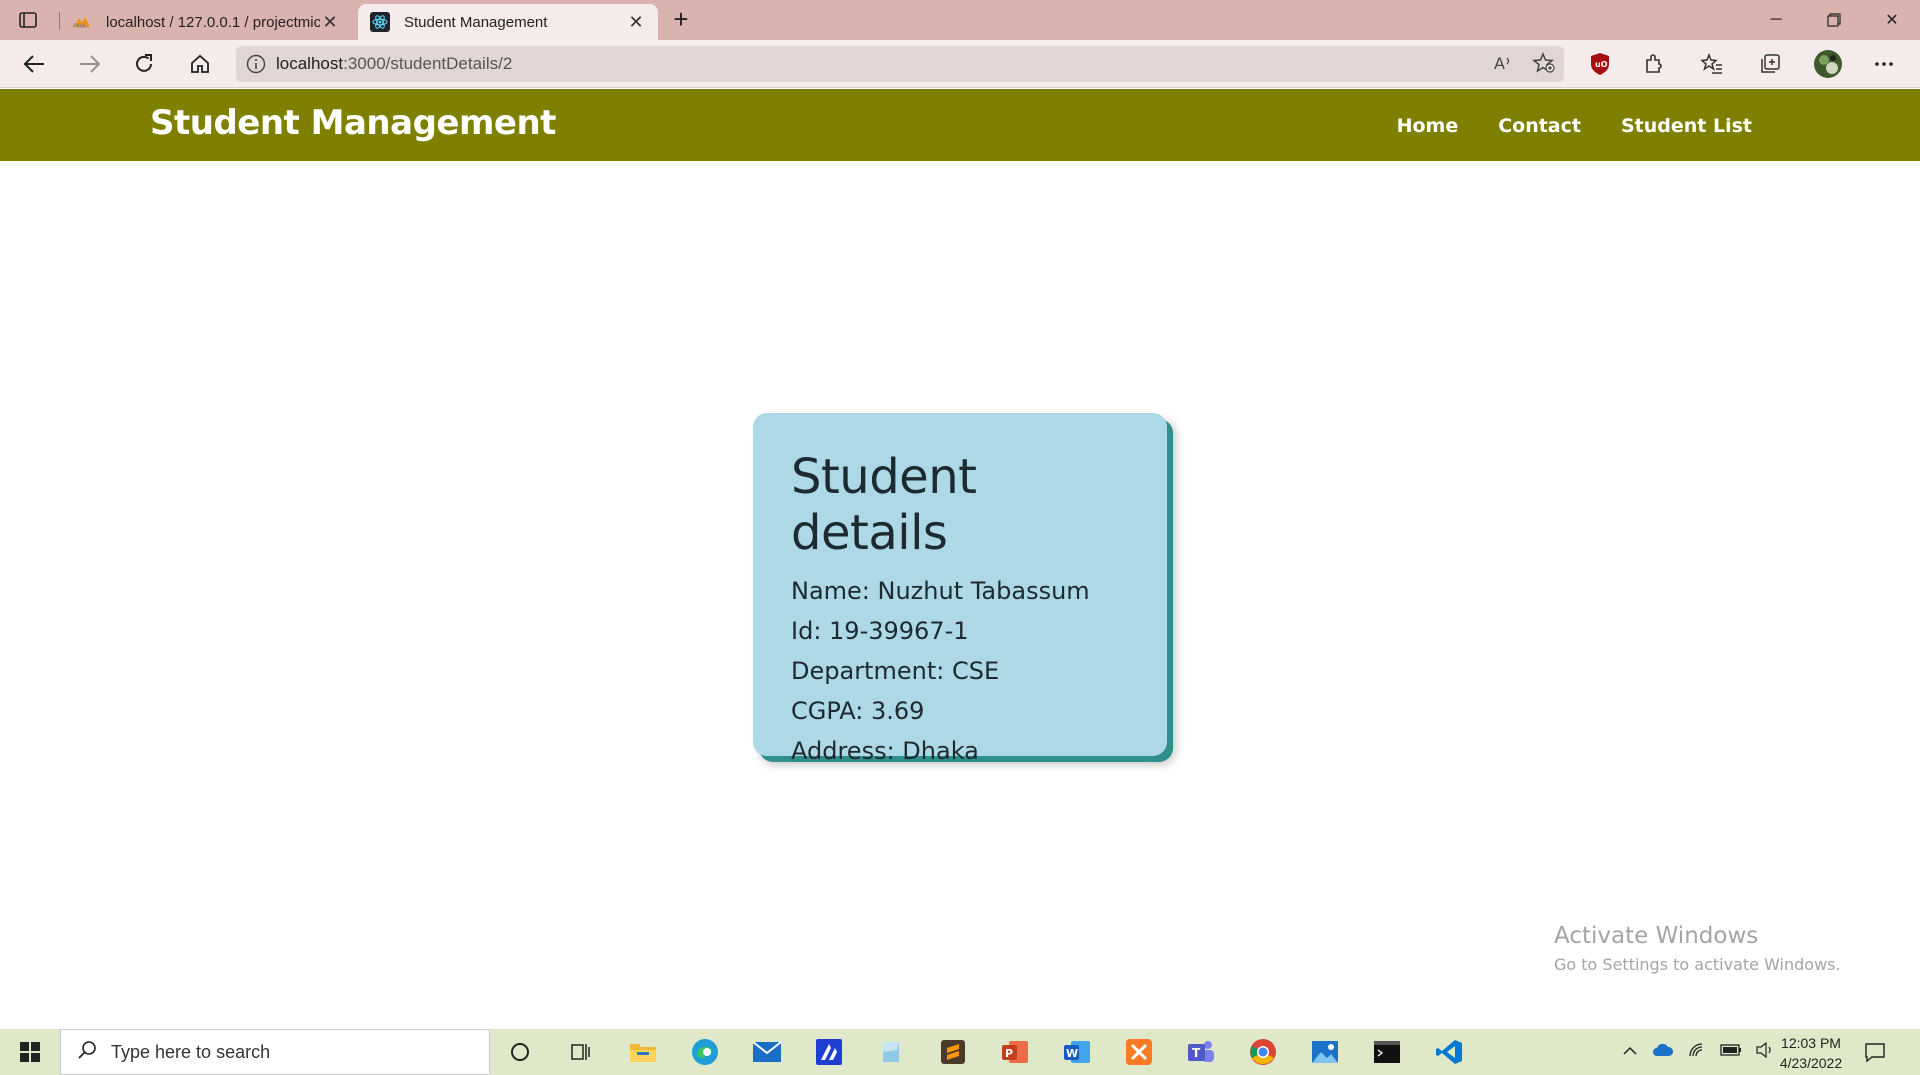  What do you see at coordinates (1263, 1052) in the screenshot?
I see `chrome-icon` at bounding box center [1263, 1052].